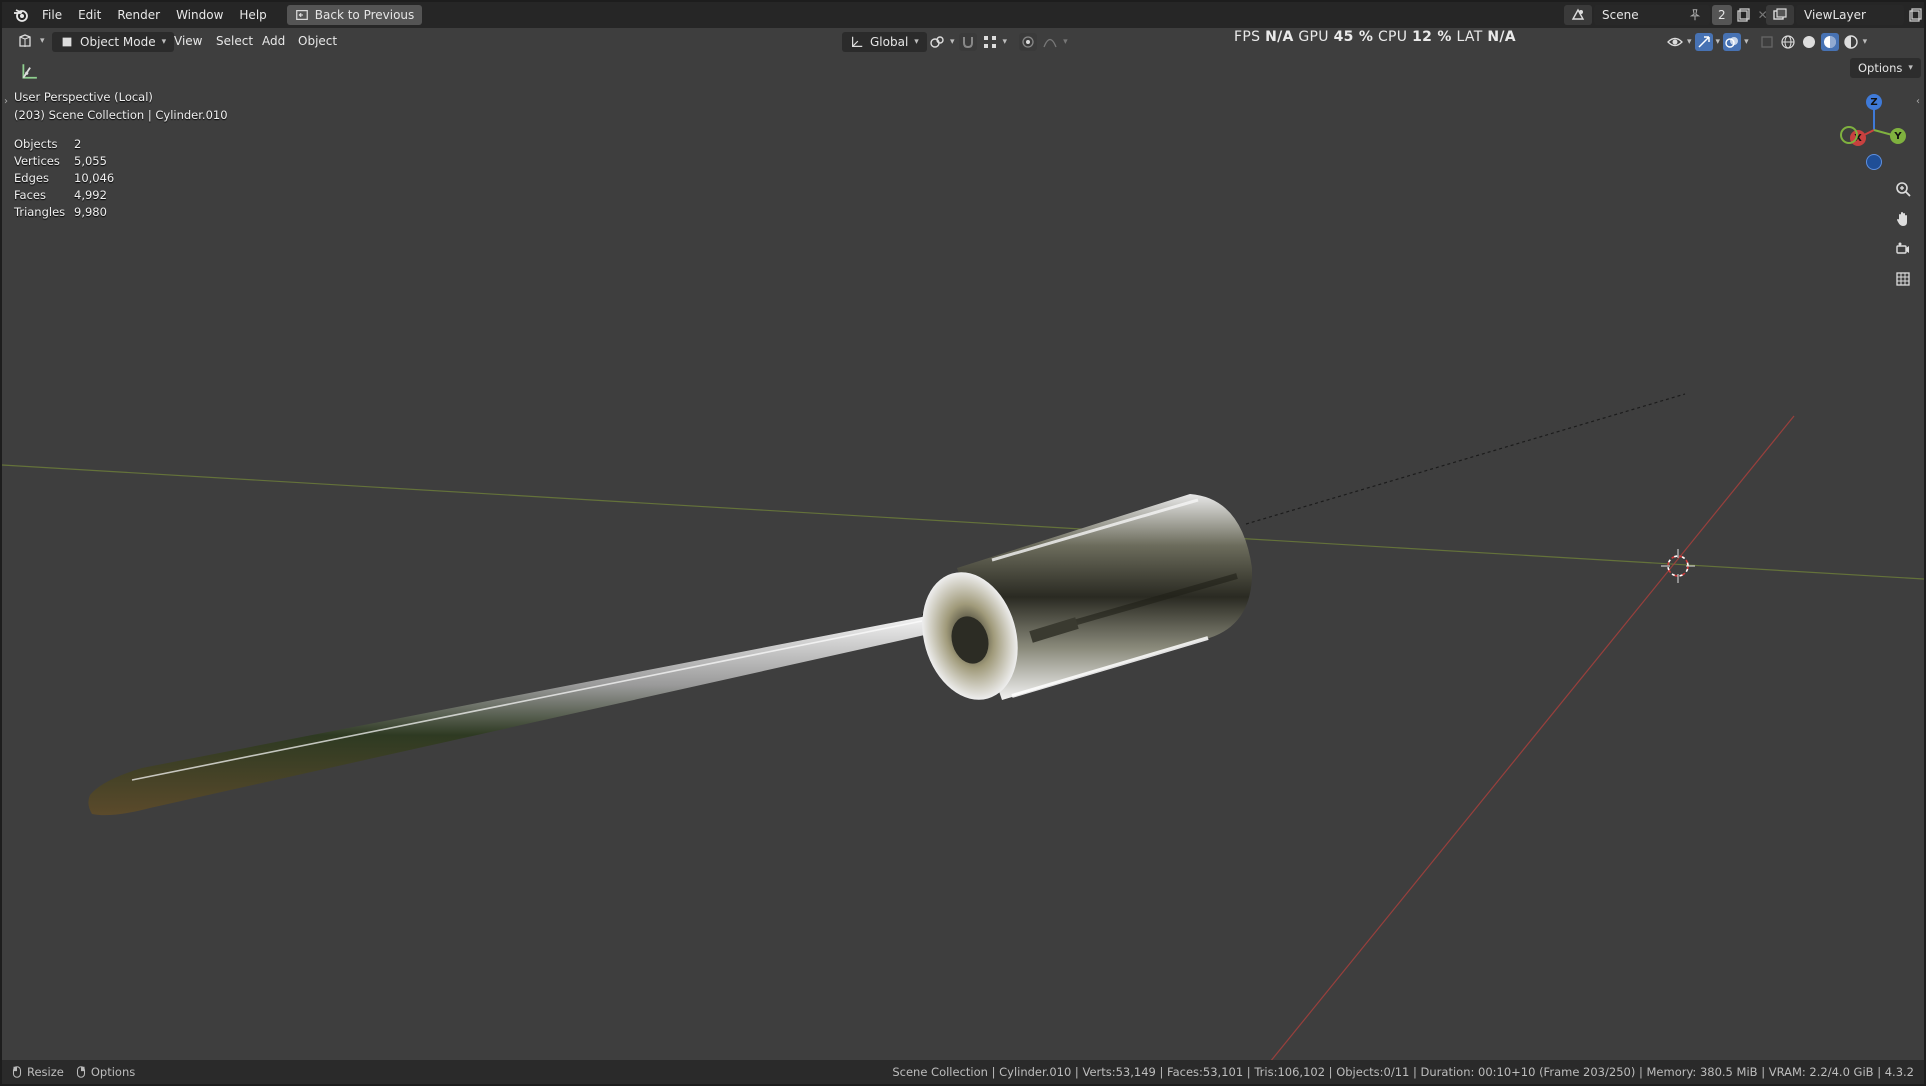 This screenshot has height=1086, width=1926. I want to click on viewport-options-button: Options ▾, so click(1885, 68).